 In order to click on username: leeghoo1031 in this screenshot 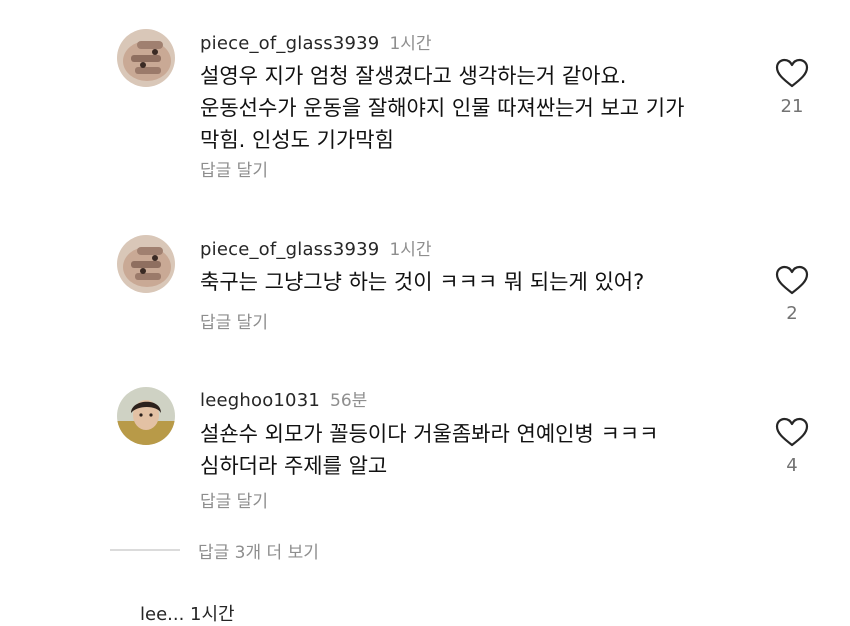, I will do `click(260, 400)`.